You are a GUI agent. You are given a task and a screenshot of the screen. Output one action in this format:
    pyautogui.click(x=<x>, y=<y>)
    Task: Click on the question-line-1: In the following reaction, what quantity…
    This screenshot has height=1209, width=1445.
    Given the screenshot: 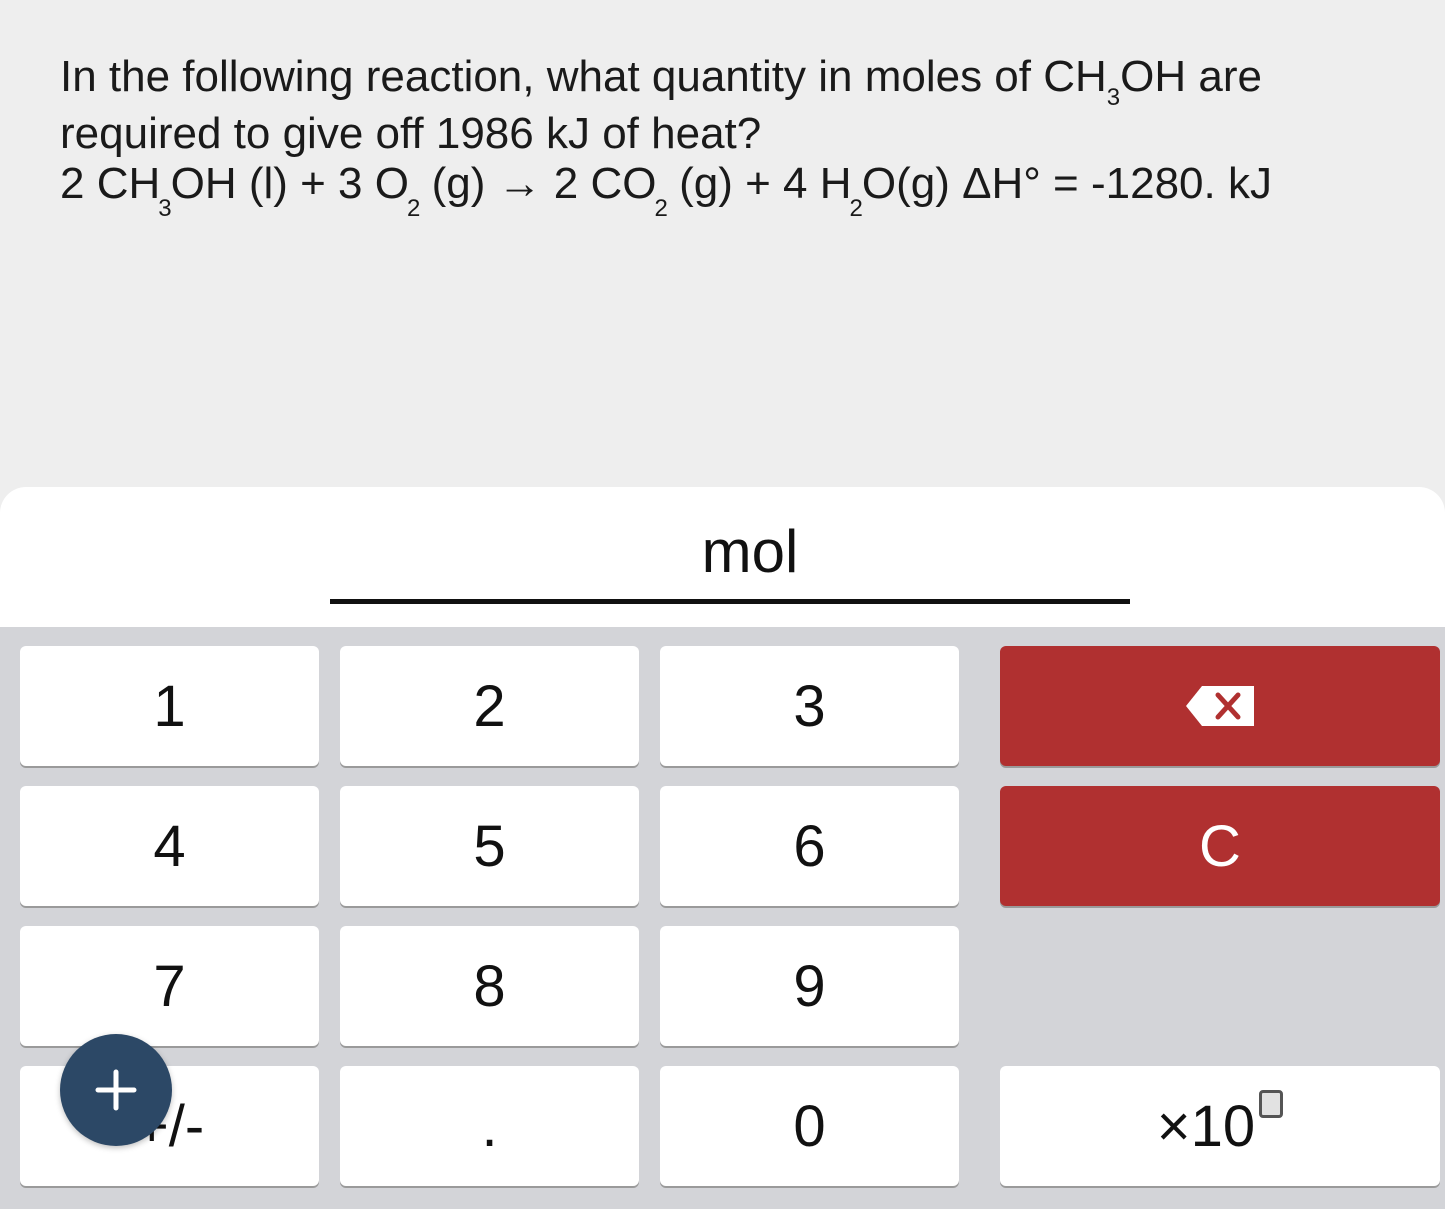 What is the action you would take?
    pyautogui.click(x=730, y=81)
    